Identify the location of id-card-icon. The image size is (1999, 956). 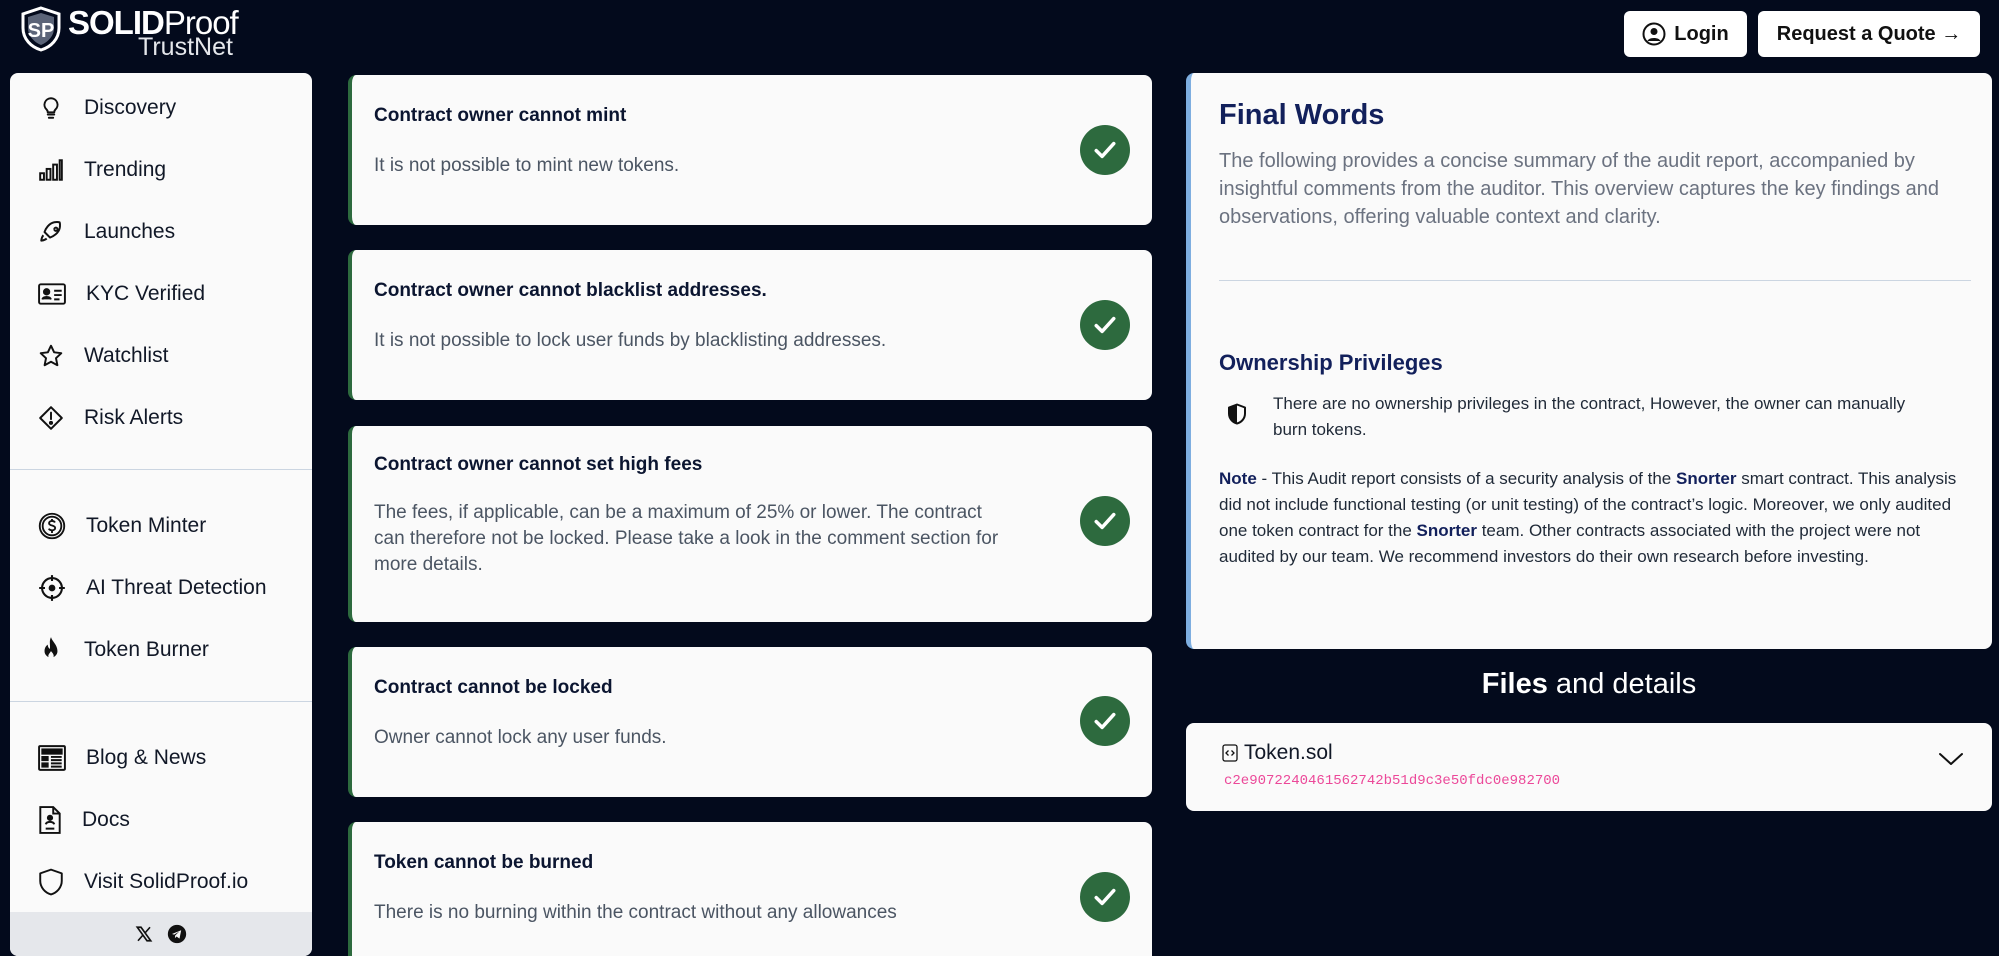
(52, 294).